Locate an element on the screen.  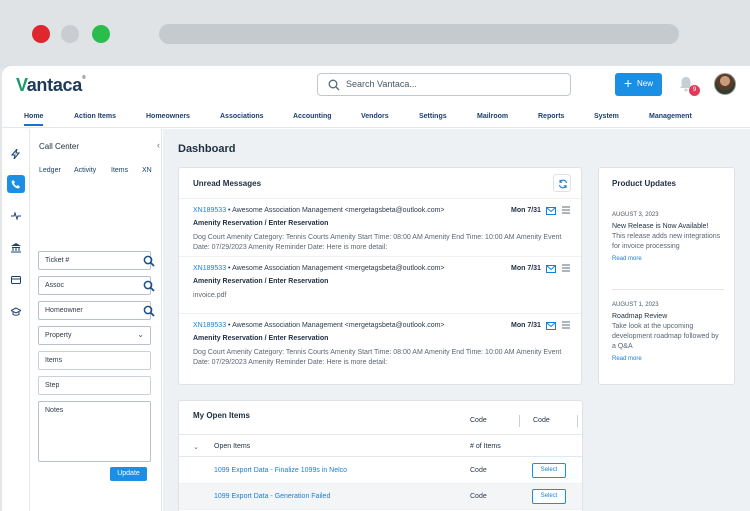
ticket-search-icon is located at coordinates (149, 261).